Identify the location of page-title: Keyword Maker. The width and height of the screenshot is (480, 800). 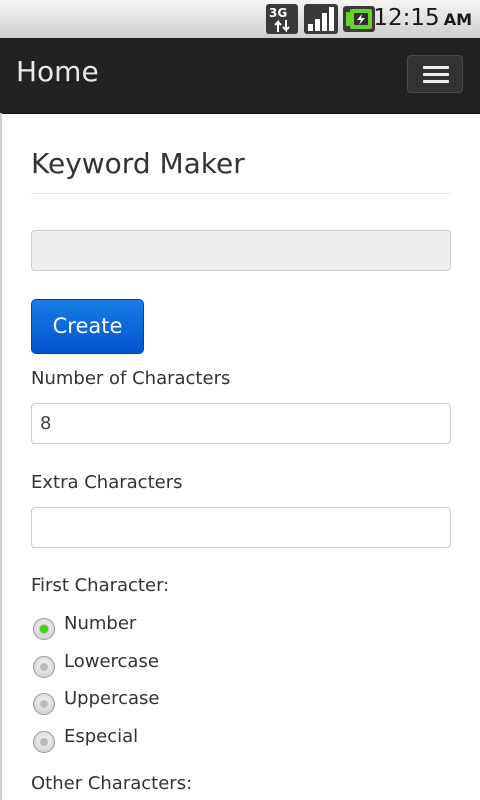
(138, 163).